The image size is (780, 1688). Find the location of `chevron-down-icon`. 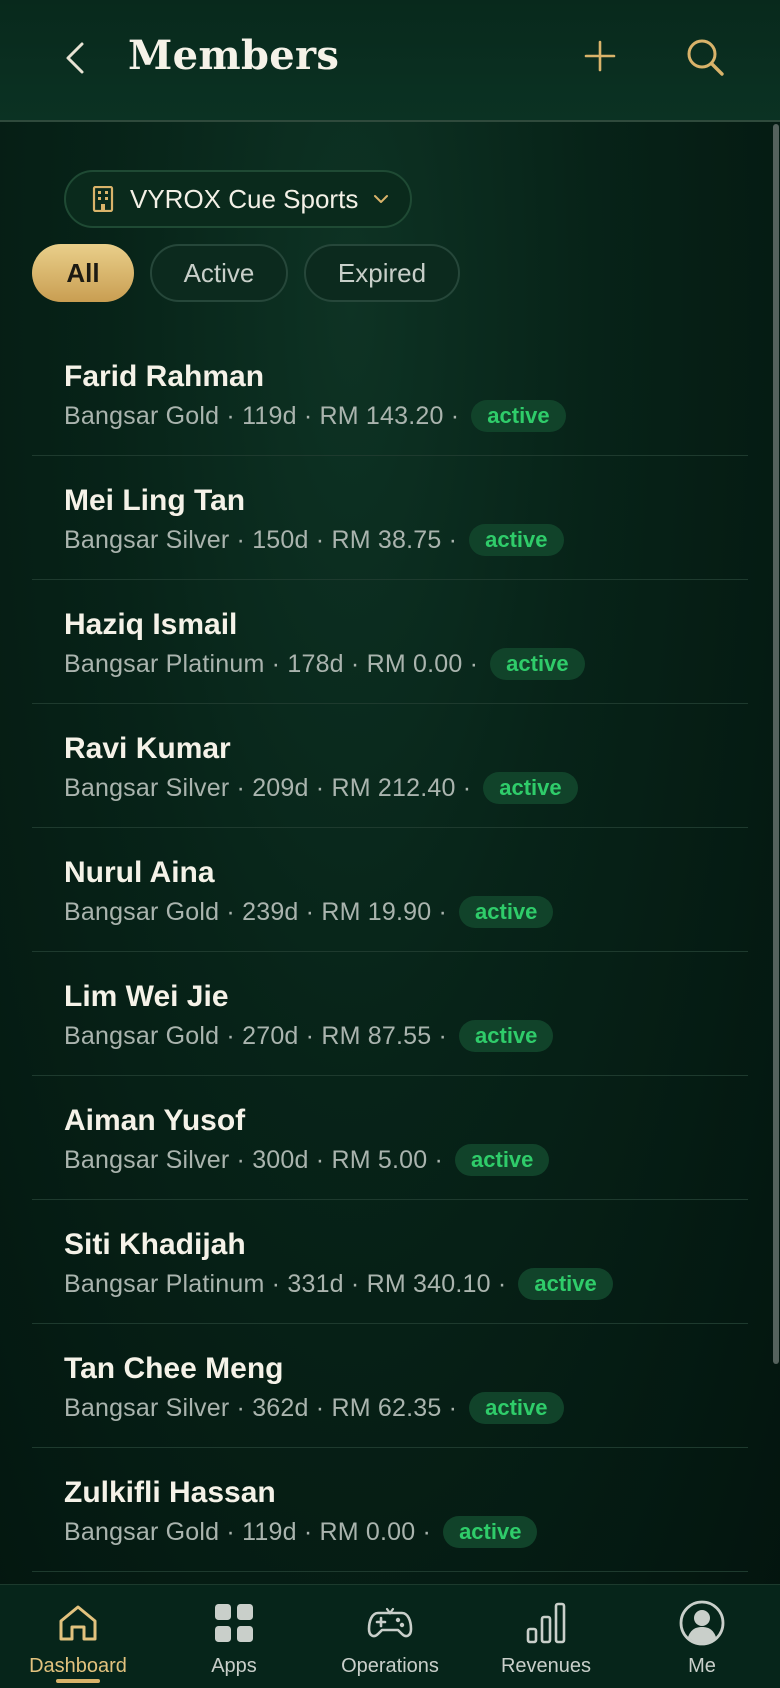

chevron-down-icon is located at coordinates (381, 199).